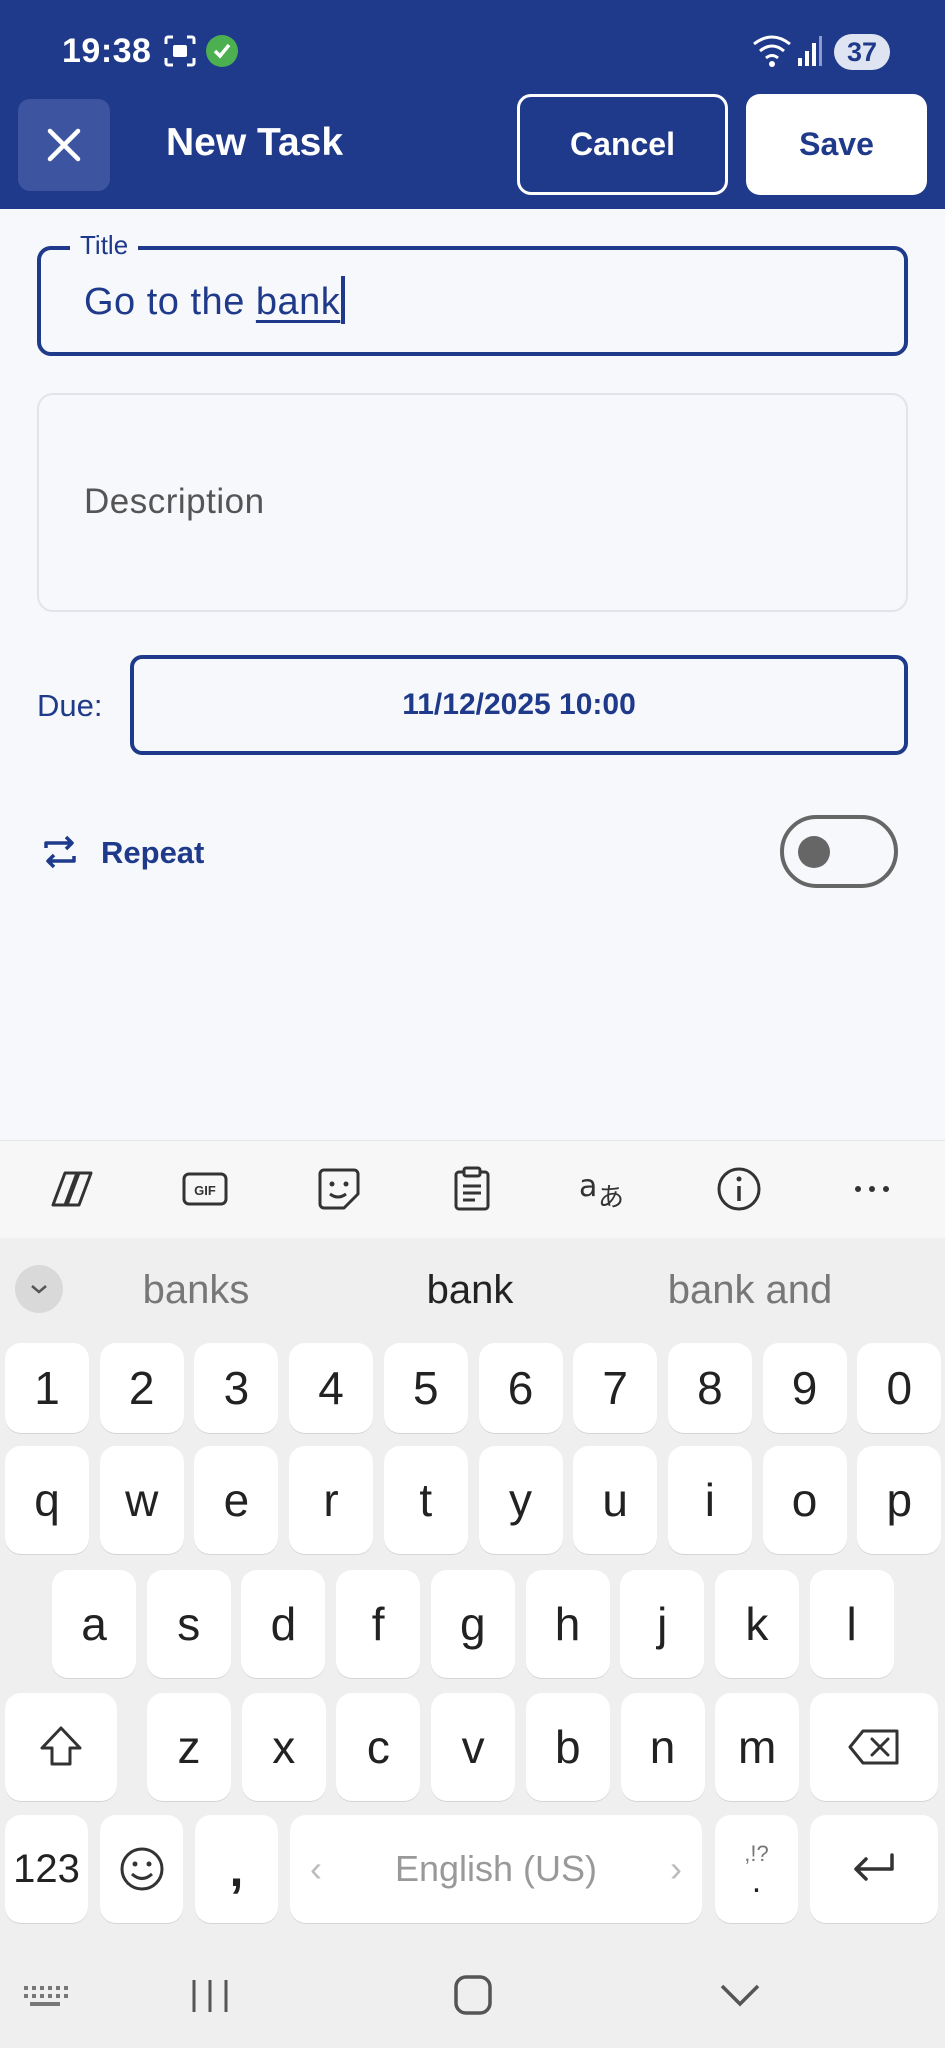  Describe the element at coordinates (519, 705) in the screenshot. I see `due-date-picker: 11/12/2025 10:00` at that location.